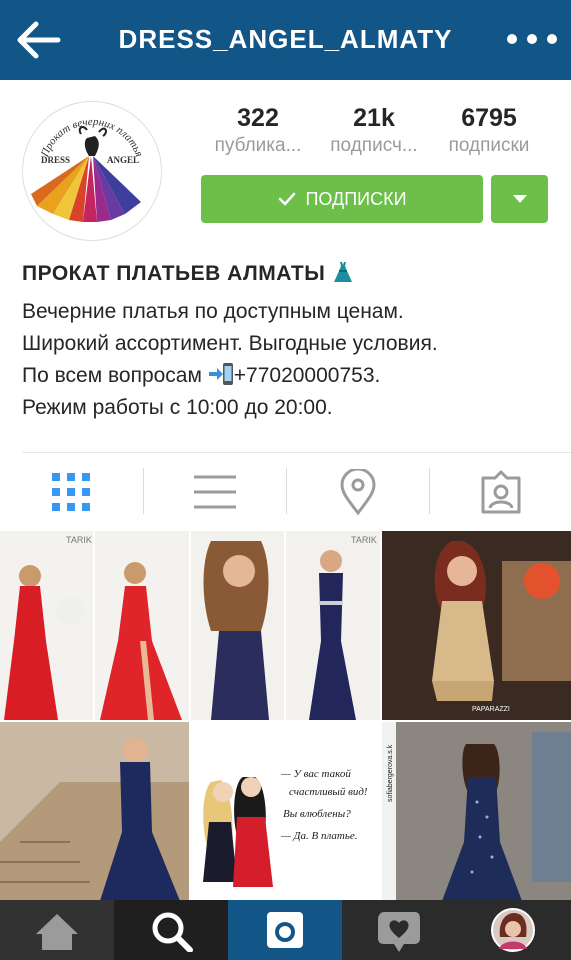 The height and width of the screenshot is (960, 571). What do you see at coordinates (319, 836) in the screenshot?
I see `svg-text: — Да. В платье.` at bounding box center [319, 836].